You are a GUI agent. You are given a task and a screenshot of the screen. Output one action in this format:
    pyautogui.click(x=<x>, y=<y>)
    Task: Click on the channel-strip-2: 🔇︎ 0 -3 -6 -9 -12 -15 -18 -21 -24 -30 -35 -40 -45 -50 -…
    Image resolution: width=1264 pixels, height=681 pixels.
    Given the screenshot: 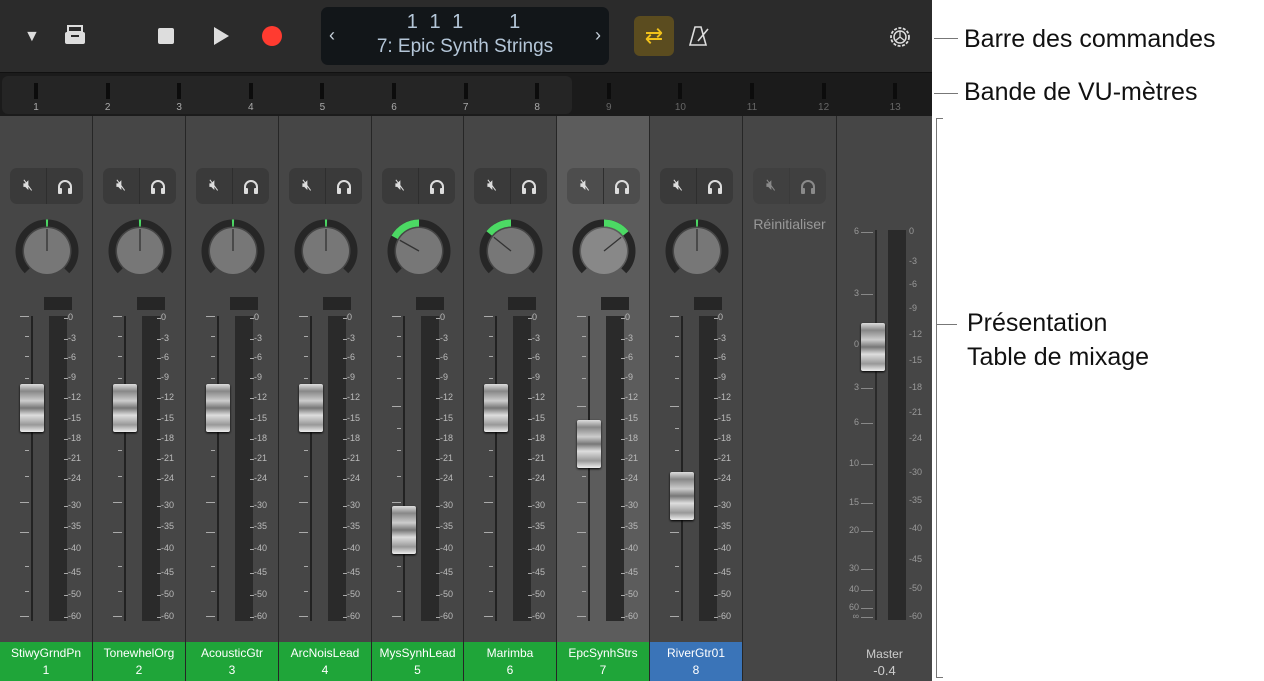 What is the action you would take?
    pyautogui.click(x=139, y=398)
    